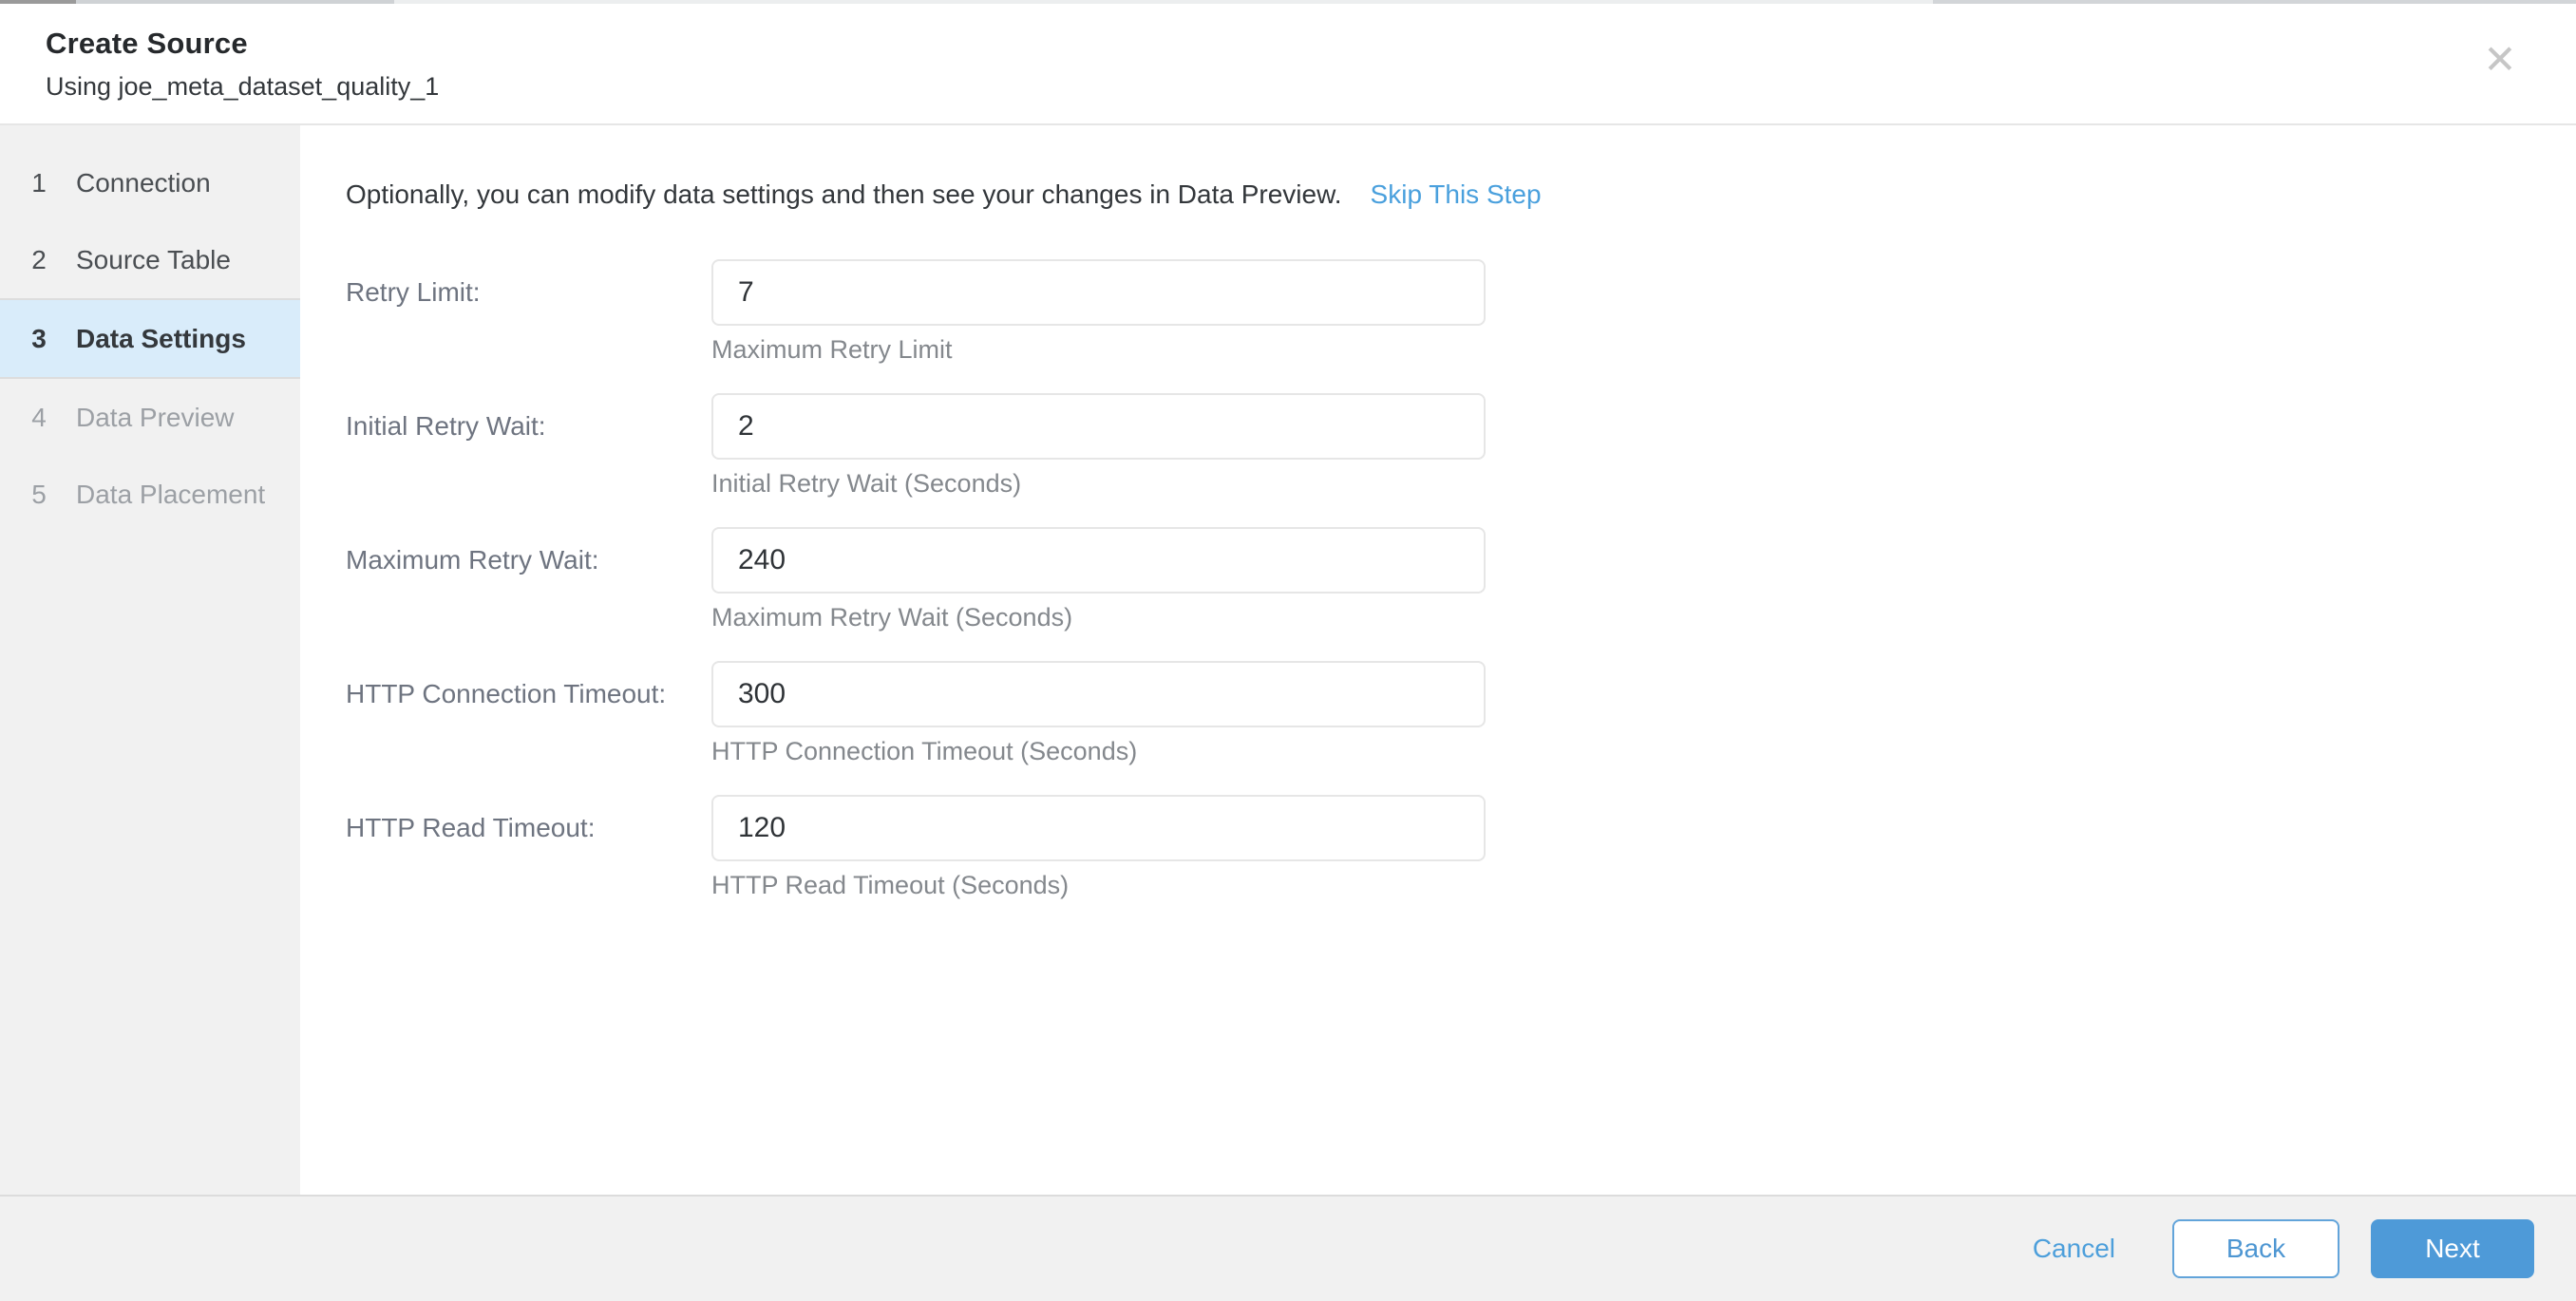 Image resolution: width=2576 pixels, height=1301 pixels. I want to click on field-helper-text: HTTP Read Timeout (Seconds), so click(890, 885).